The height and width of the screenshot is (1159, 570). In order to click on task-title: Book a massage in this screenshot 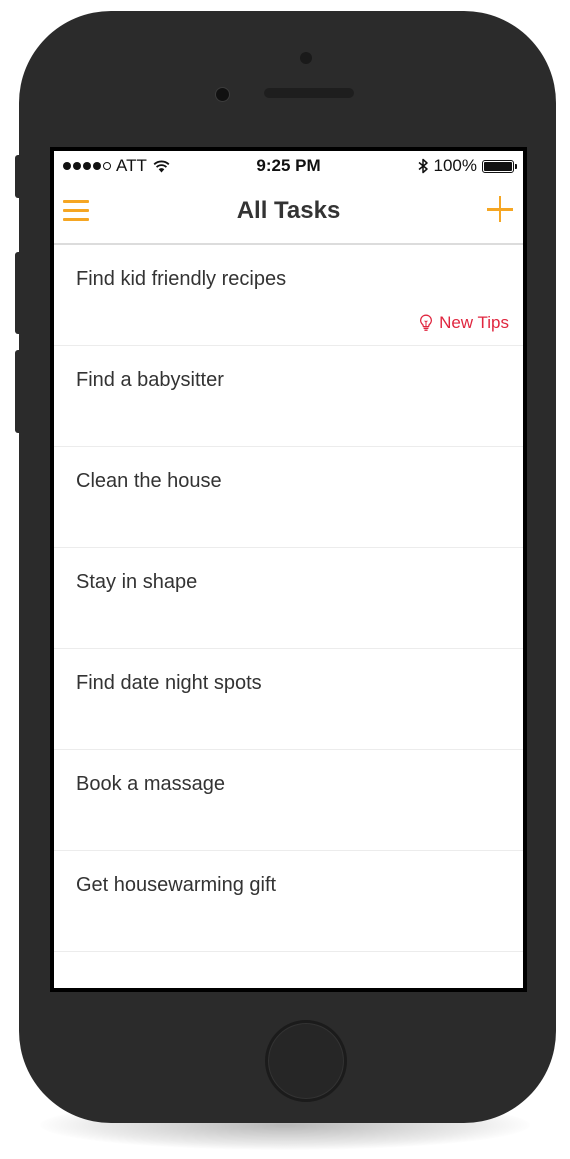, I will do `click(150, 784)`.